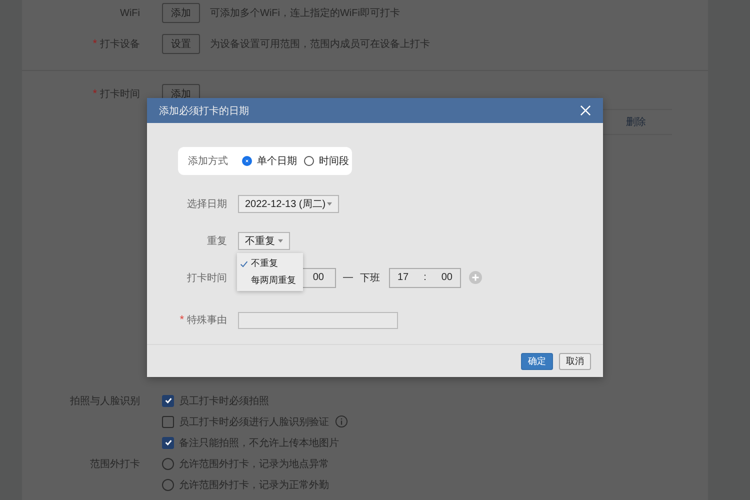 This screenshot has width=750, height=500. I want to click on hint-text: 为设备设置可用范围，范围内成员可在设备上打卡, so click(320, 44).